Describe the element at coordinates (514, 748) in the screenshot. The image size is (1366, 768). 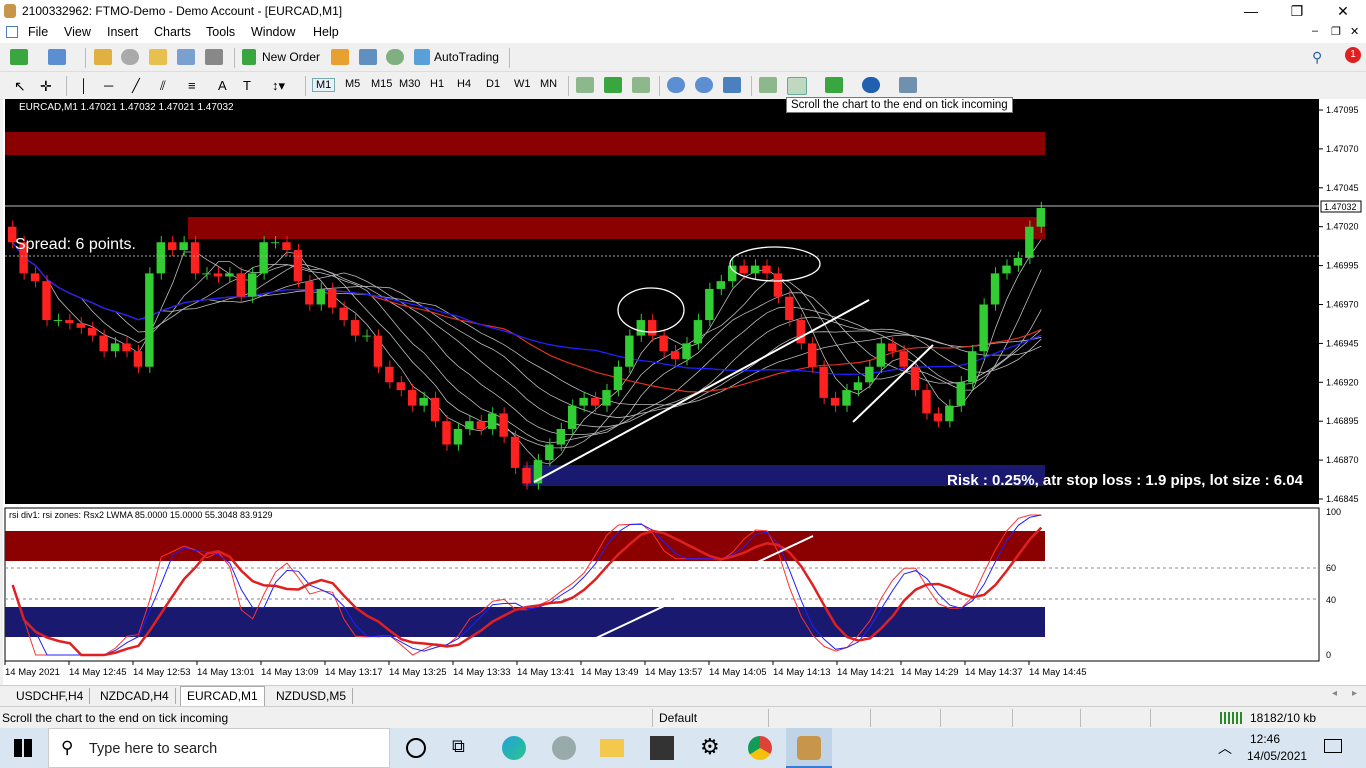
I see `edge-icon` at that location.